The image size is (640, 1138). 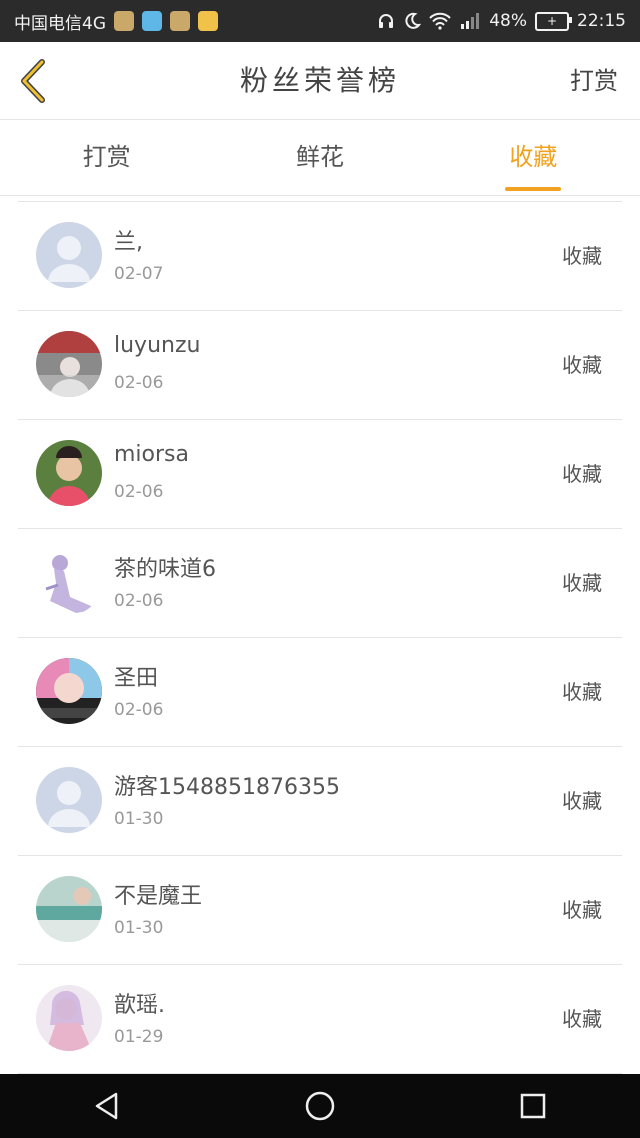 What do you see at coordinates (165, 569) in the screenshot?
I see `user-name: 茶的味道6` at bounding box center [165, 569].